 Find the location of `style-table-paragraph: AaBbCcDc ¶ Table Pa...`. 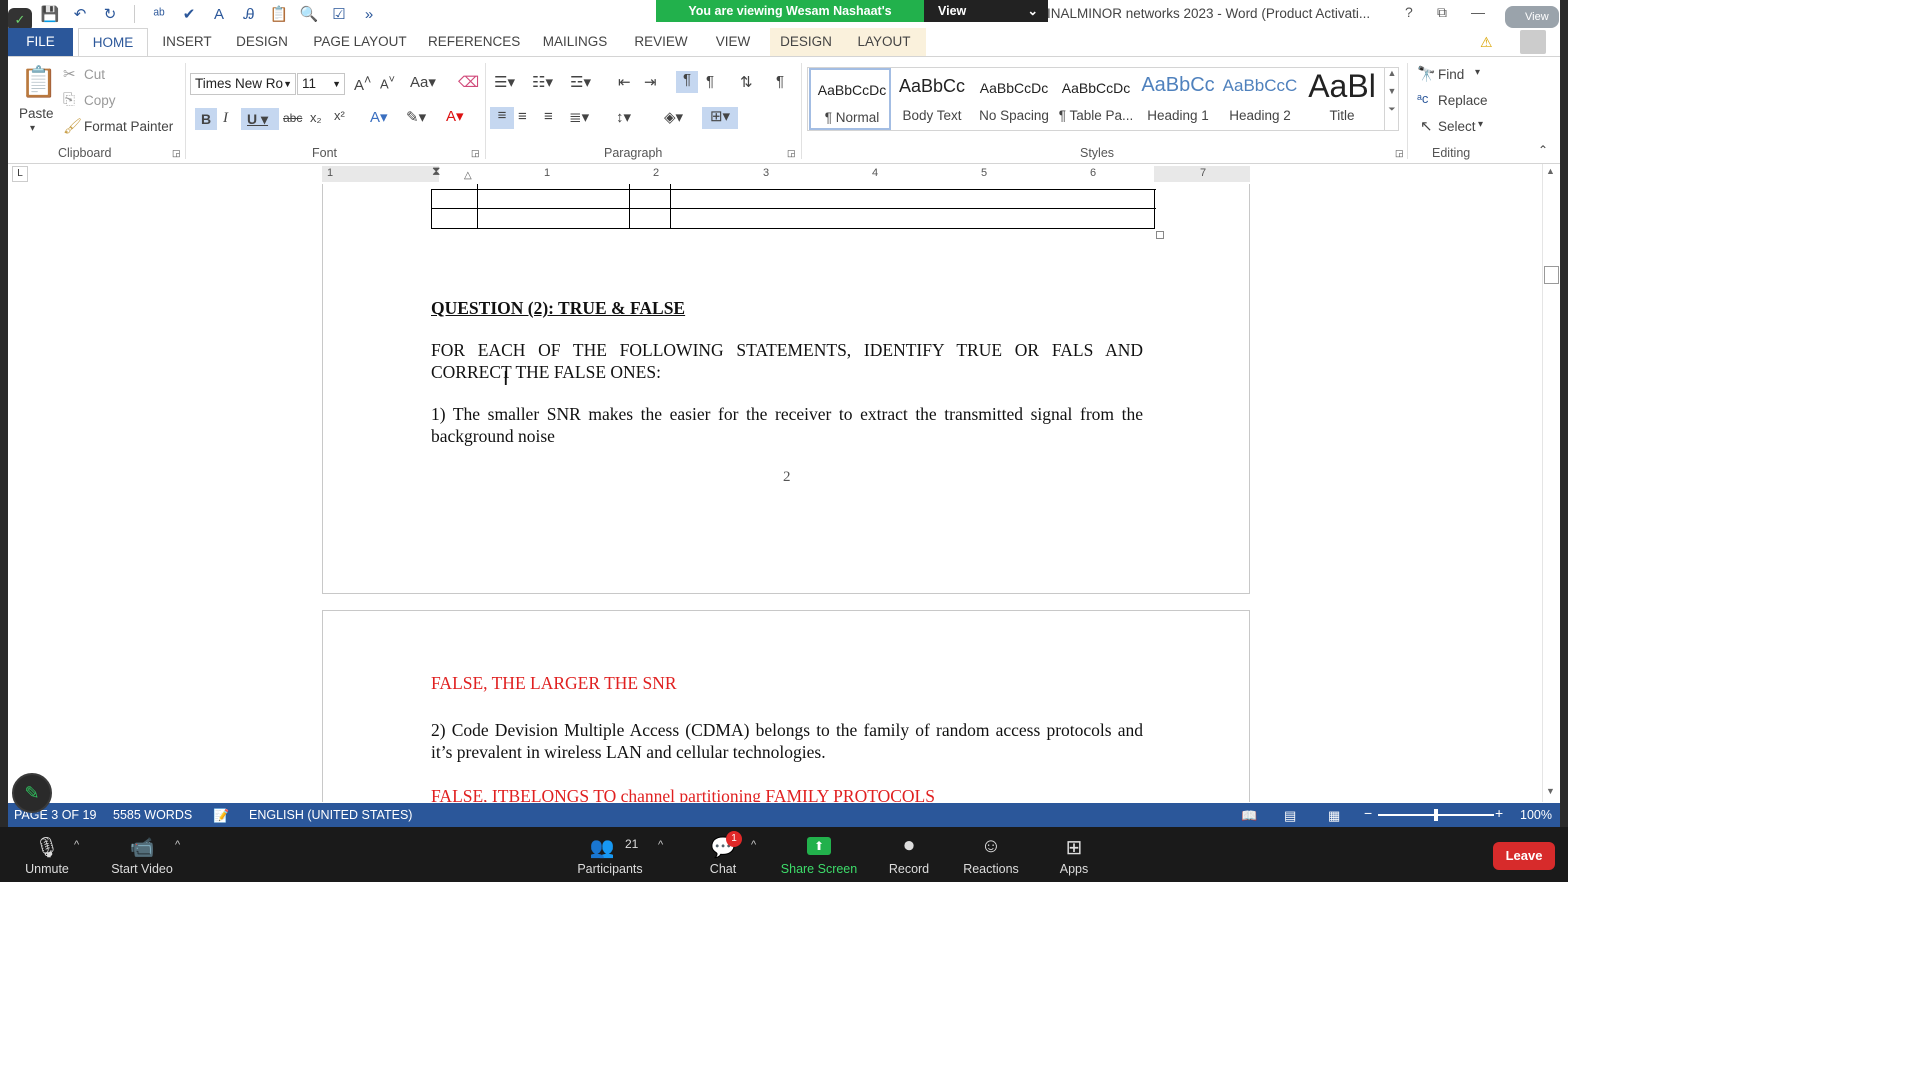

style-table-paragraph: AaBbCcDc ¶ Table Pa... is located at coordinates (1096, 99).